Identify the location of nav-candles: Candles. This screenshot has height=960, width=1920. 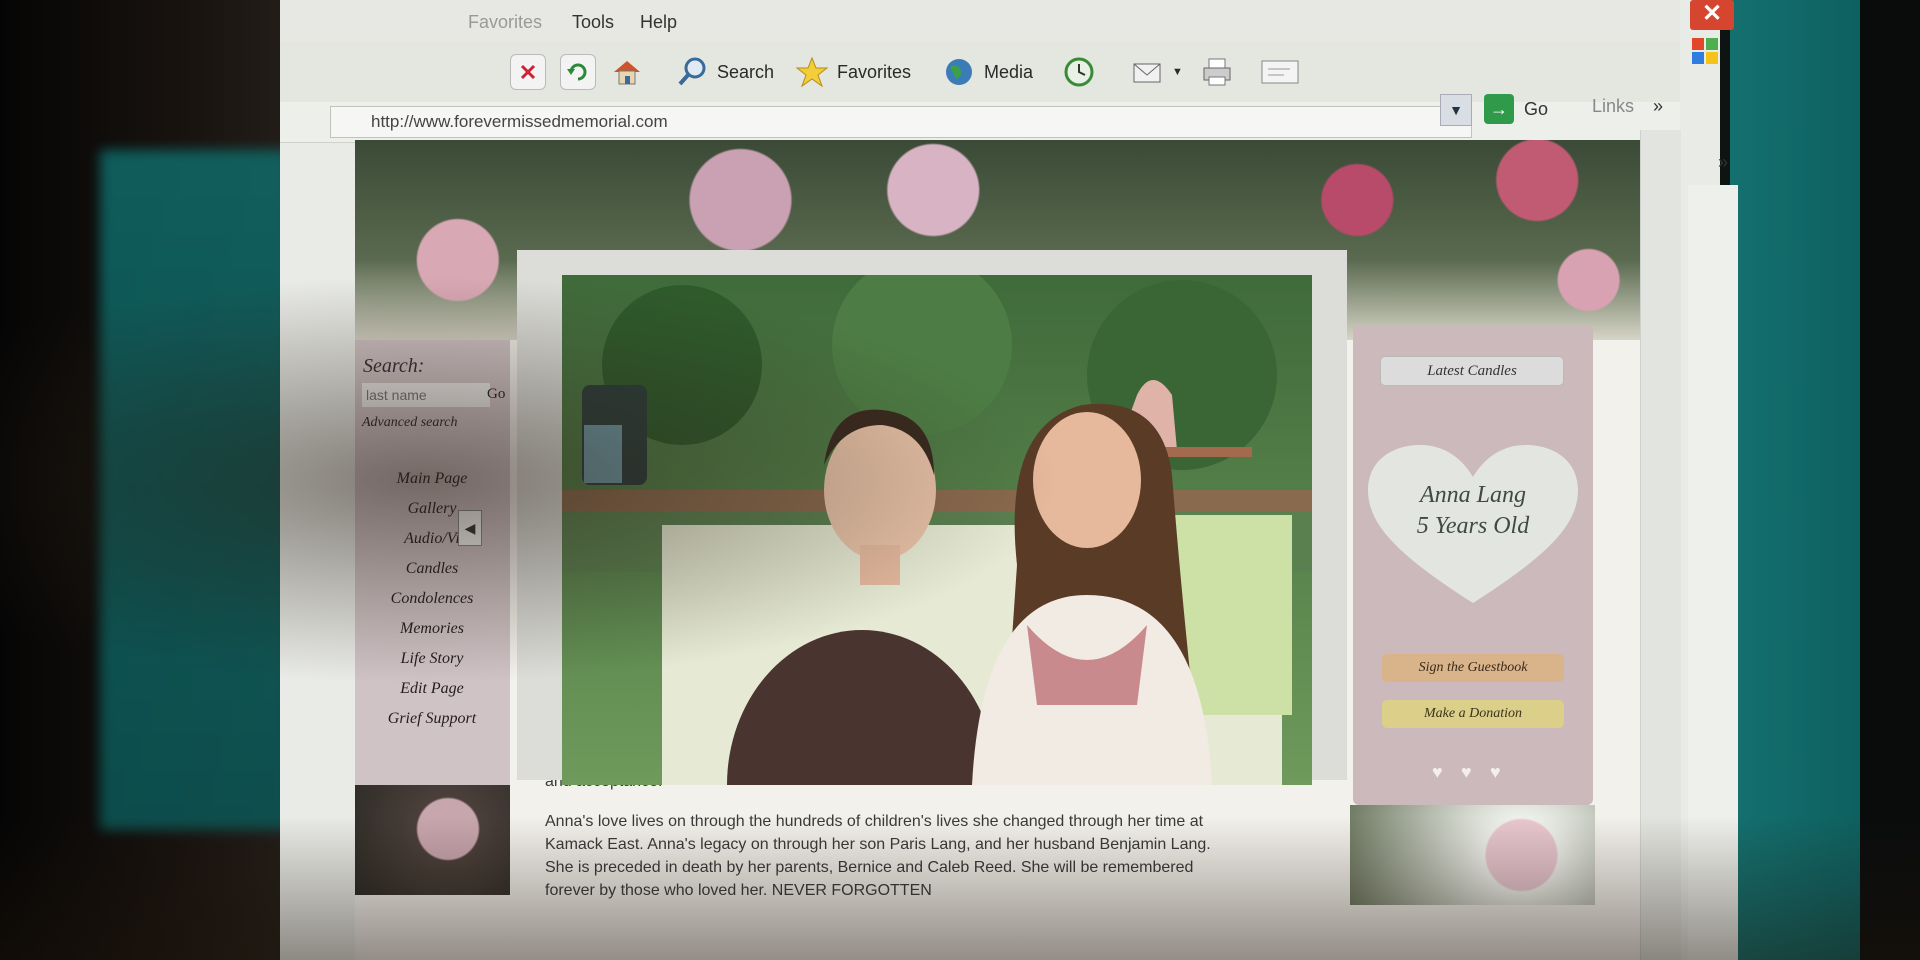
(432, 569).